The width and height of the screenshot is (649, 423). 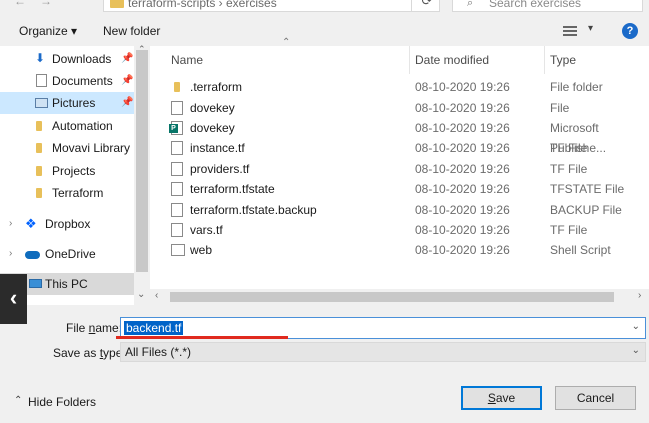 What do you see at coordinates (67, 224) in the screenshot?
I see `nav-item-dropbox: › ❖ Dropbox` at bounding box center [67, 224].